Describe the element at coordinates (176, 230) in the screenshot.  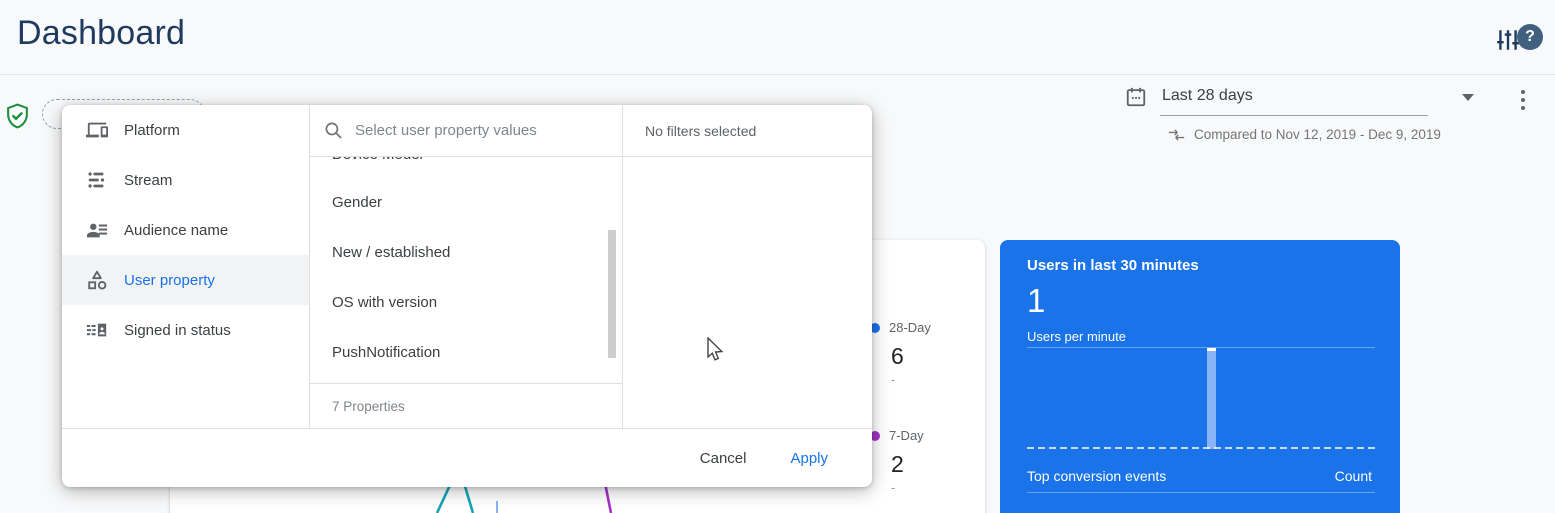
I see `category-label: Audience name` at that location.